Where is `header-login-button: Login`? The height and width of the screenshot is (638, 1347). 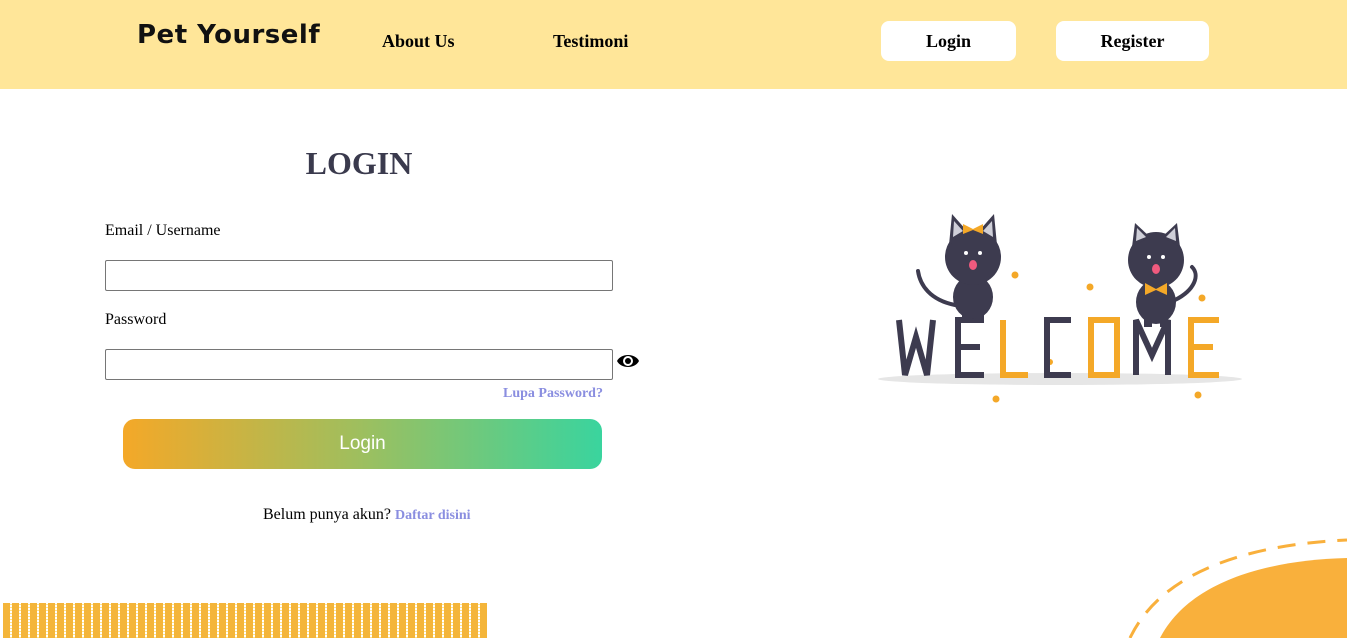 header-login-button: Login is located at coordinates (948, 41).